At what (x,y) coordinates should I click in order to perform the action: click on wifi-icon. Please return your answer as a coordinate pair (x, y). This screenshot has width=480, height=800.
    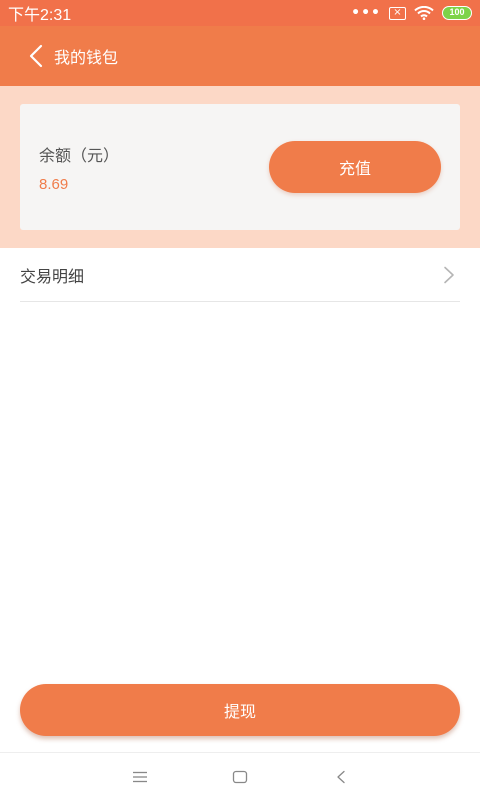
    Looking at the image, I should click on (424, 13).